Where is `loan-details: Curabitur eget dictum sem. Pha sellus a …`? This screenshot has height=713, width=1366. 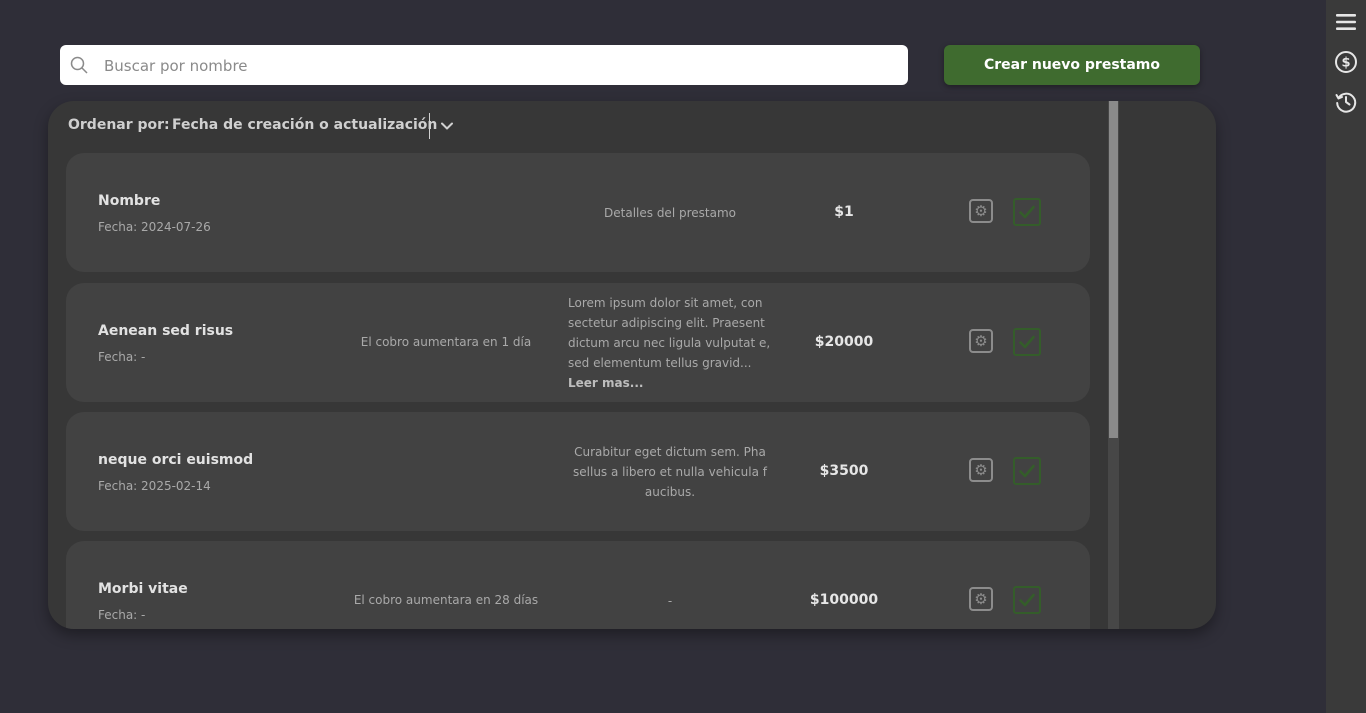 loan-details: Curabitur eget dictum sem. Pha sellus a … is located at coordinates (670, 472).